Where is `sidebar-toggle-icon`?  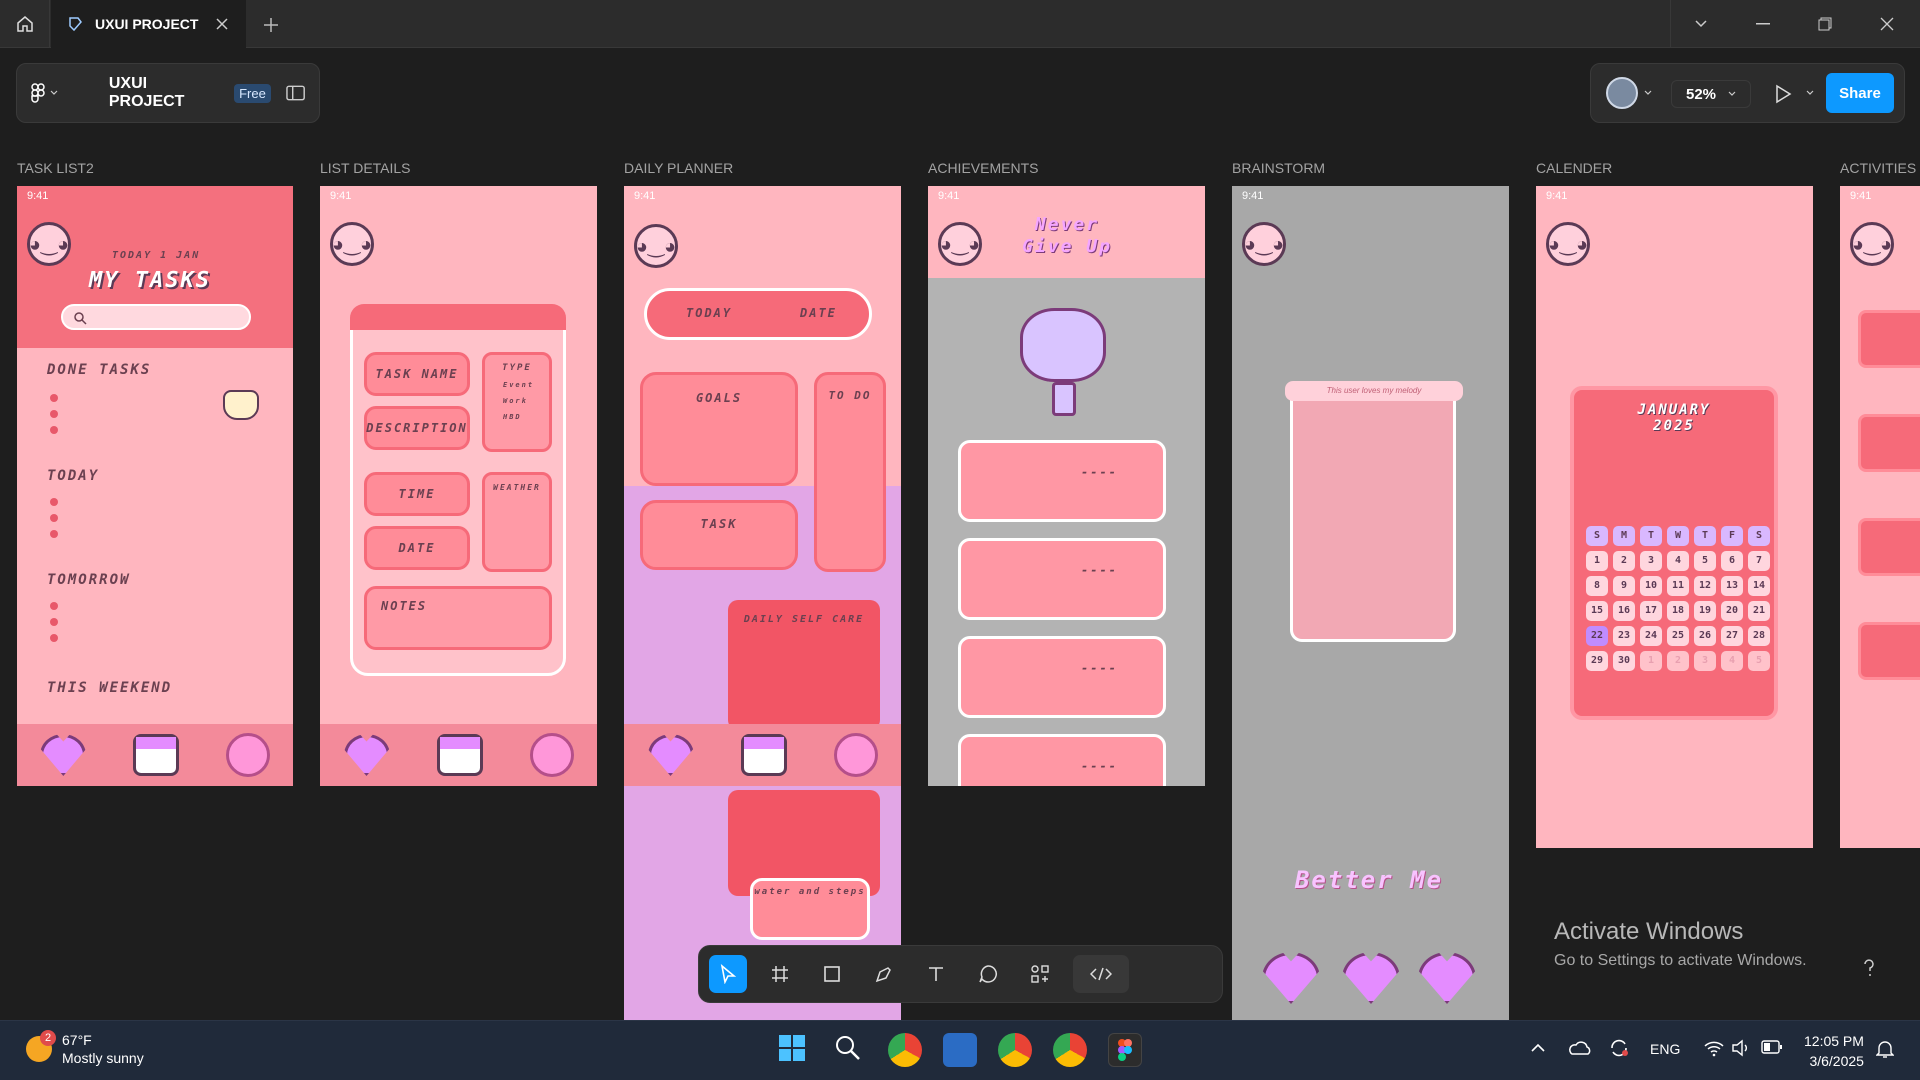
sidebar-toggle-icon is located at coordinates (295, 93).